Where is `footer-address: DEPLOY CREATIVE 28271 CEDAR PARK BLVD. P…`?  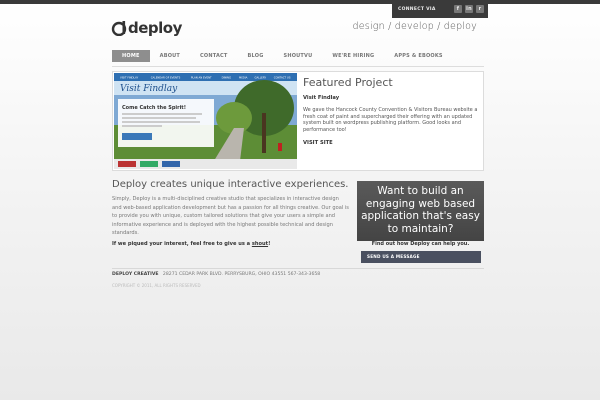 footer-address: DEPLOY CREATIVE 28271 CEDAR PARK BLVD. P… is located at coordinates (216, 274).